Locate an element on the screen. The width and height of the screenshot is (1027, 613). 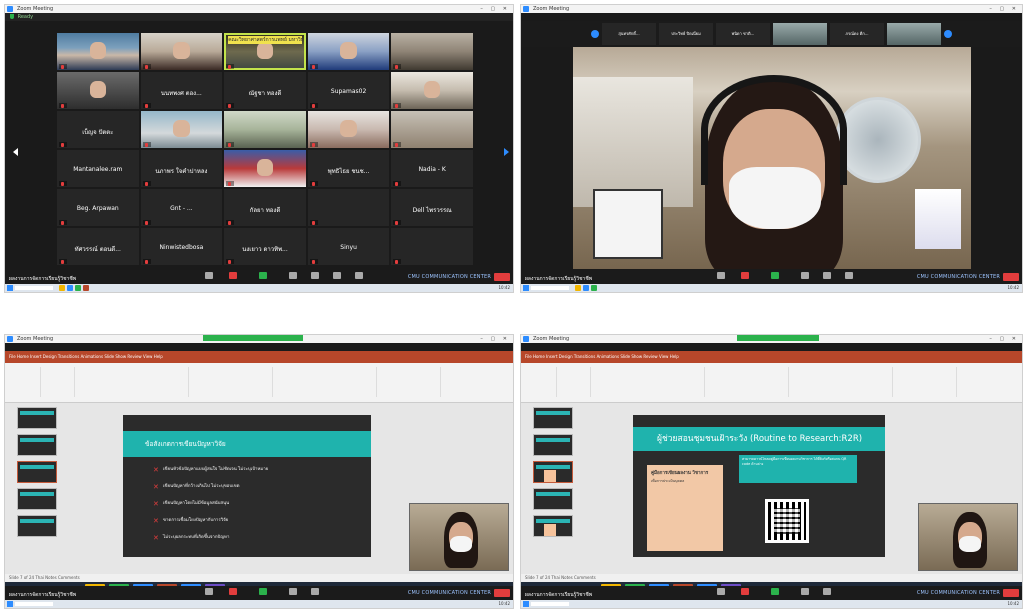
participant-tile: กัลยา ทองดี is located at coordinates (265, 207).